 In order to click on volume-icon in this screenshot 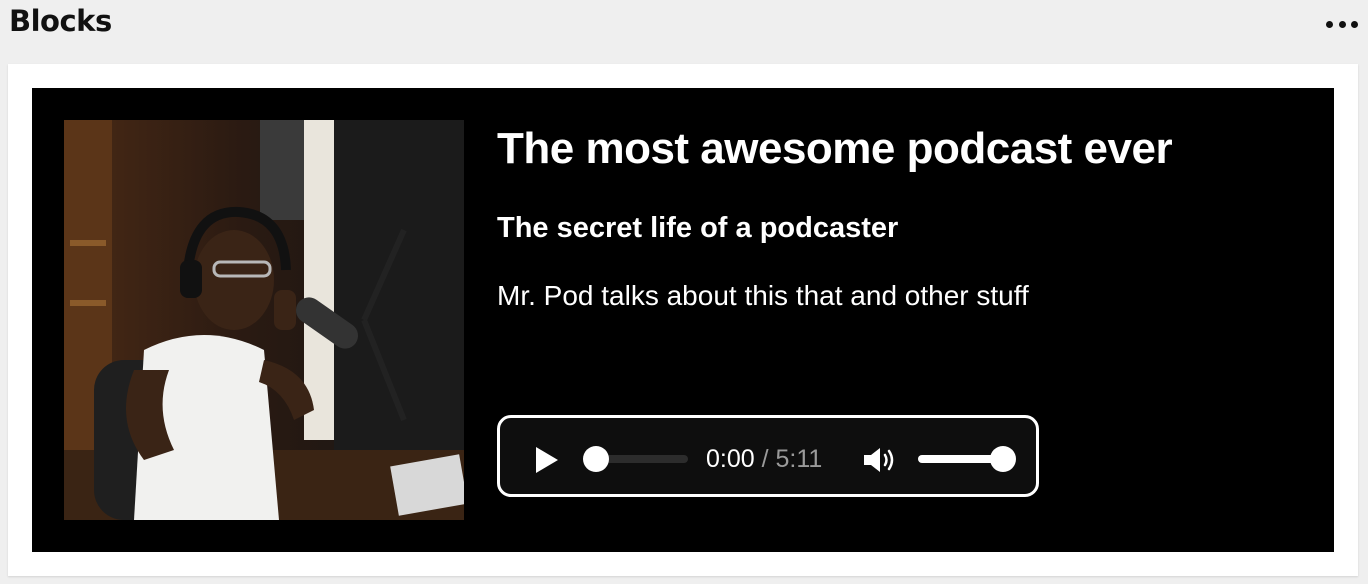, I will do `click(880, 460)`.